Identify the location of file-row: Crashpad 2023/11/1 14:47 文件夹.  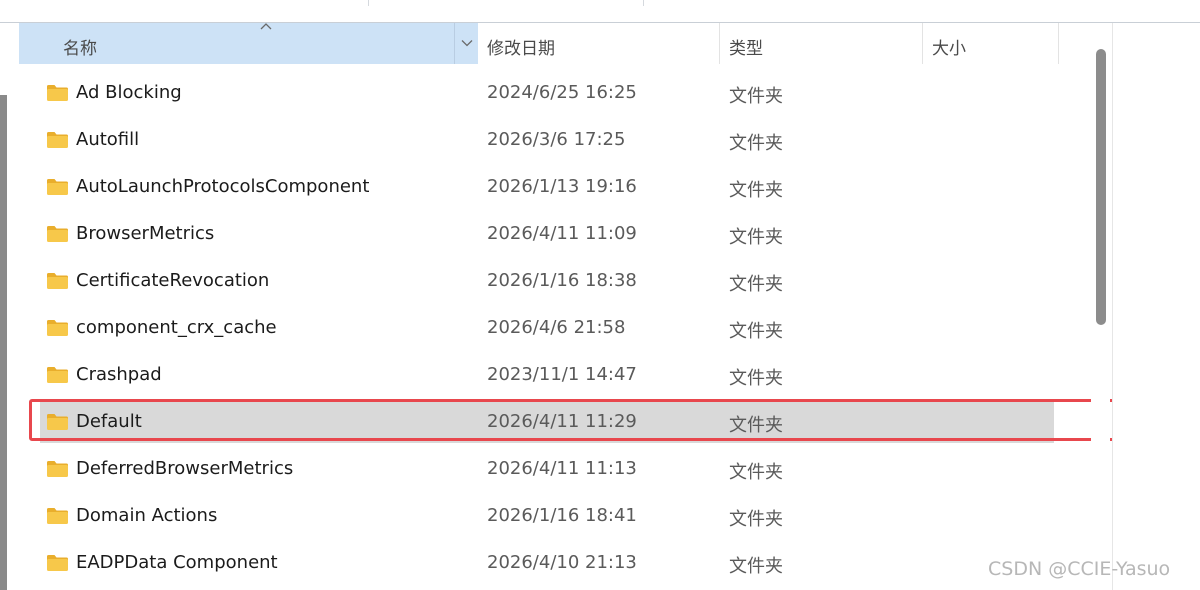
(547, 375).